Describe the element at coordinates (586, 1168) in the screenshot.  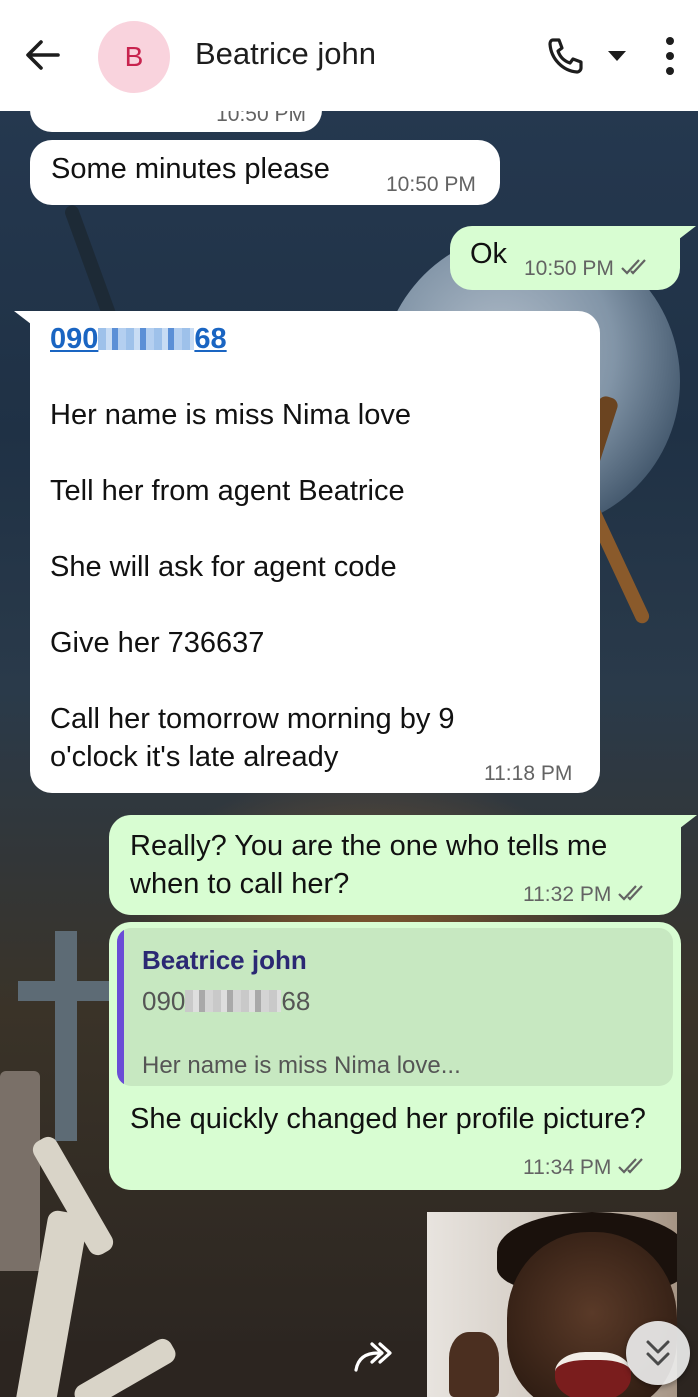
I see `message-time: 11:34 PM` at that location.